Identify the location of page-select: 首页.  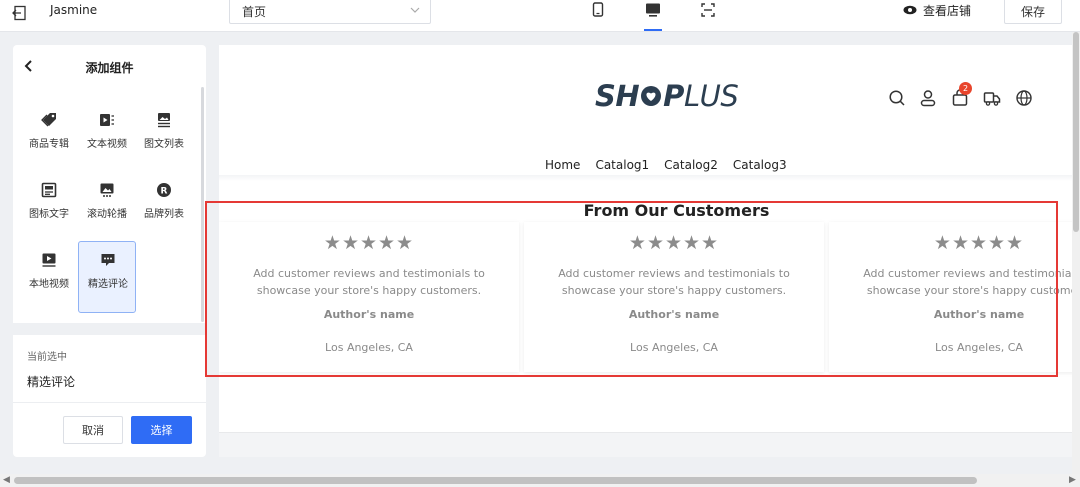
(330, 12).